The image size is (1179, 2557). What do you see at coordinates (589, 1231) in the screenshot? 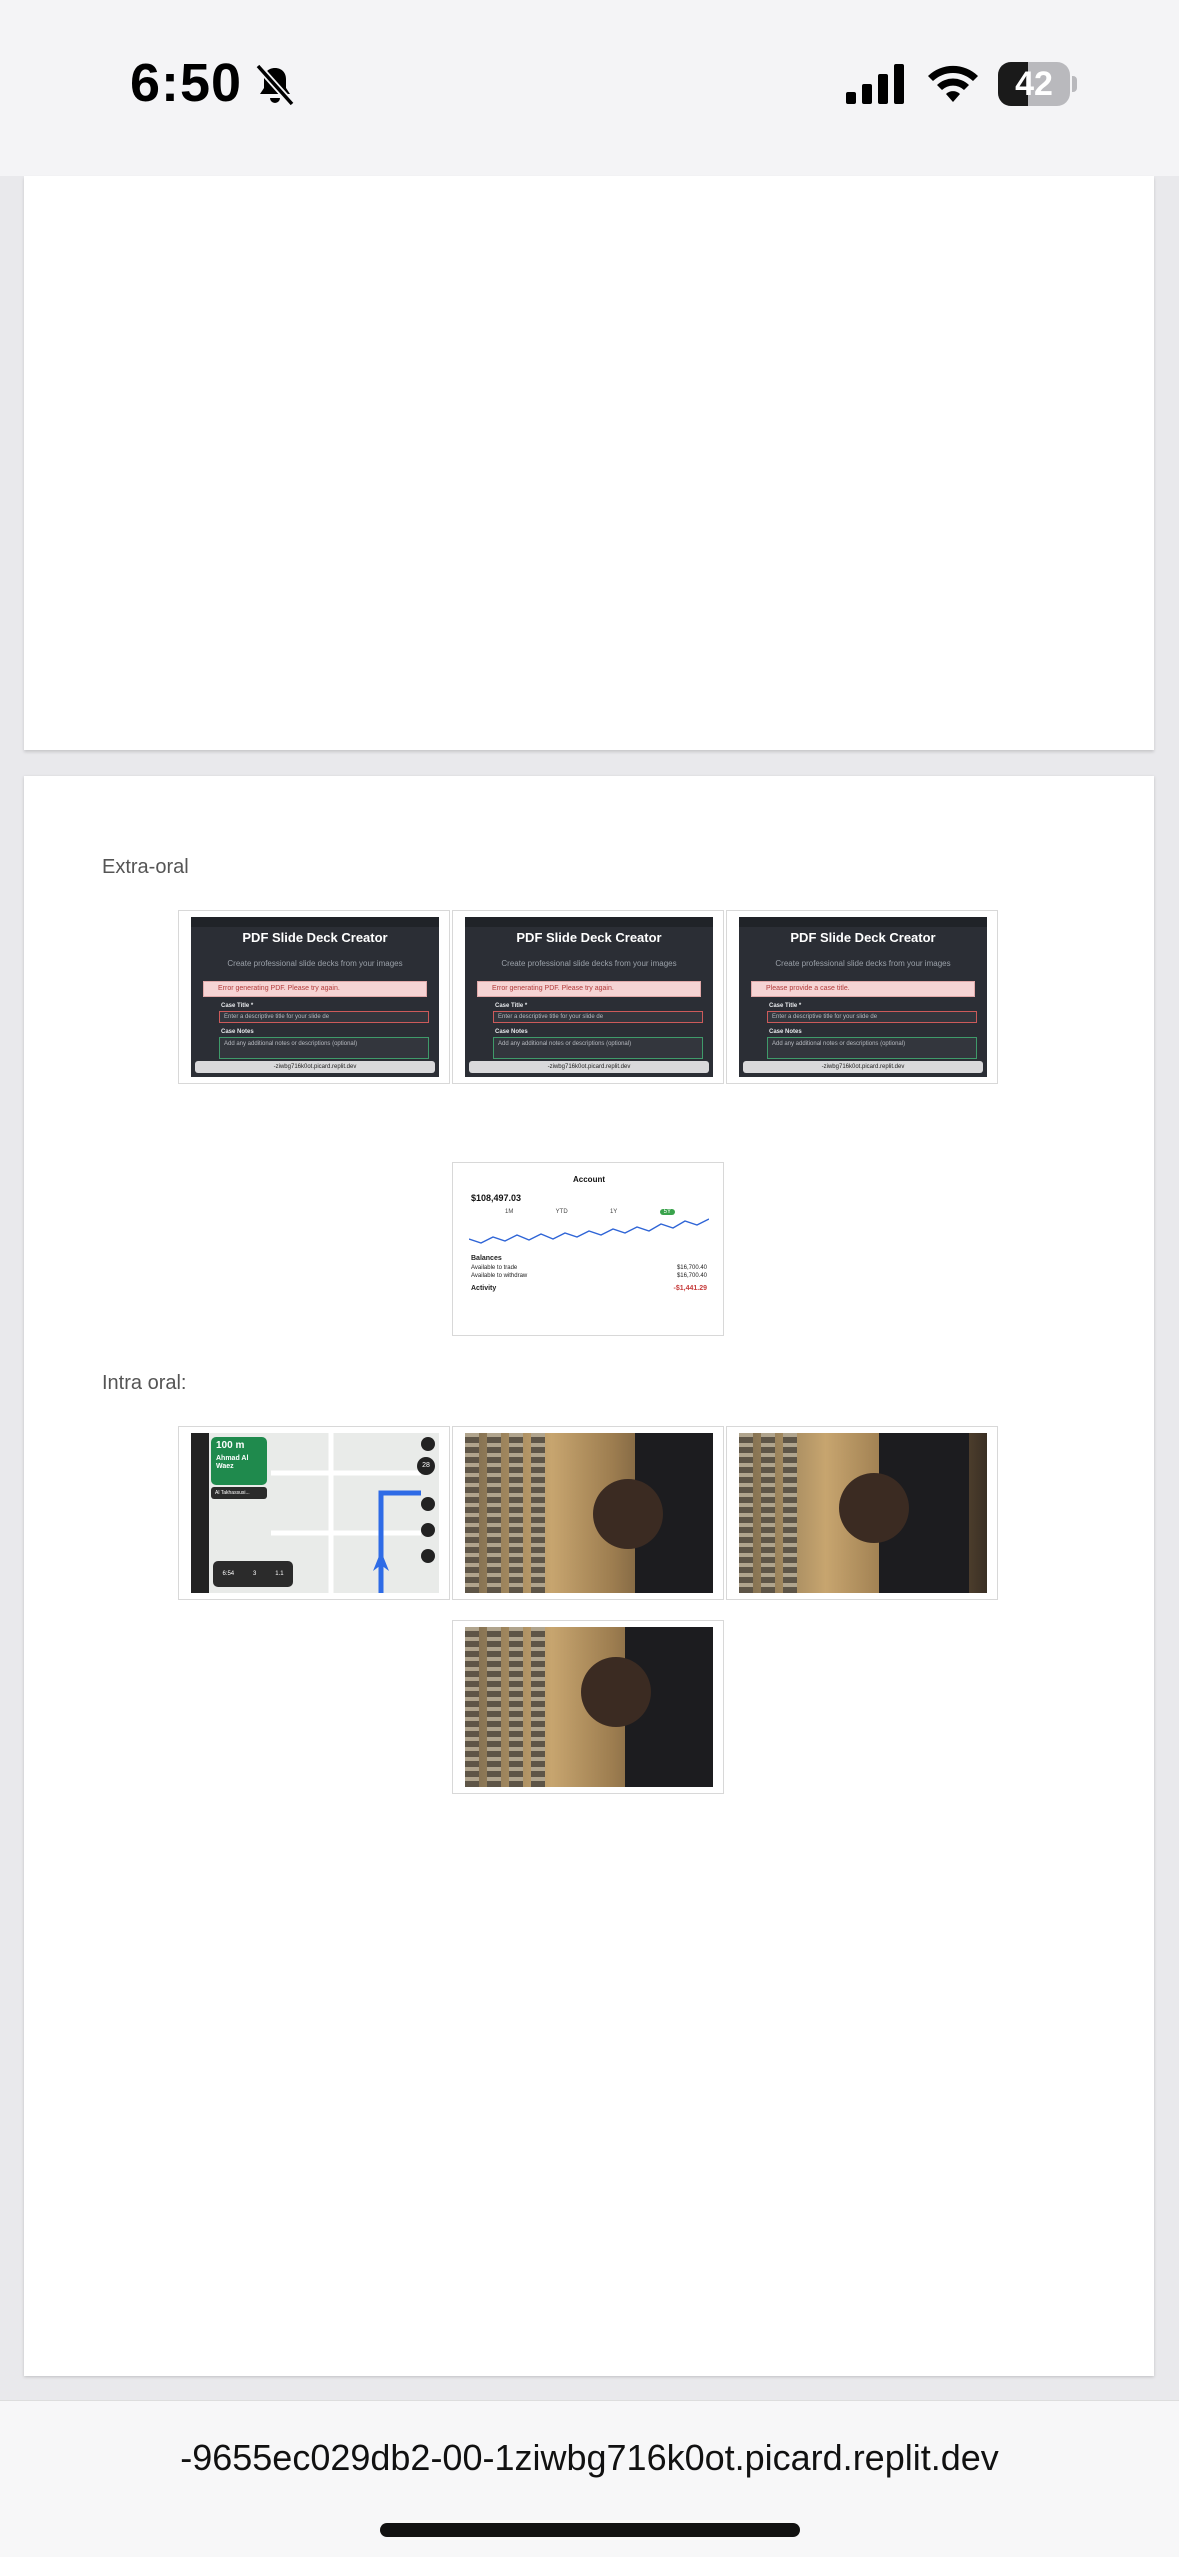
I see `account-balance-chart` at bounding box center [589, 1231].